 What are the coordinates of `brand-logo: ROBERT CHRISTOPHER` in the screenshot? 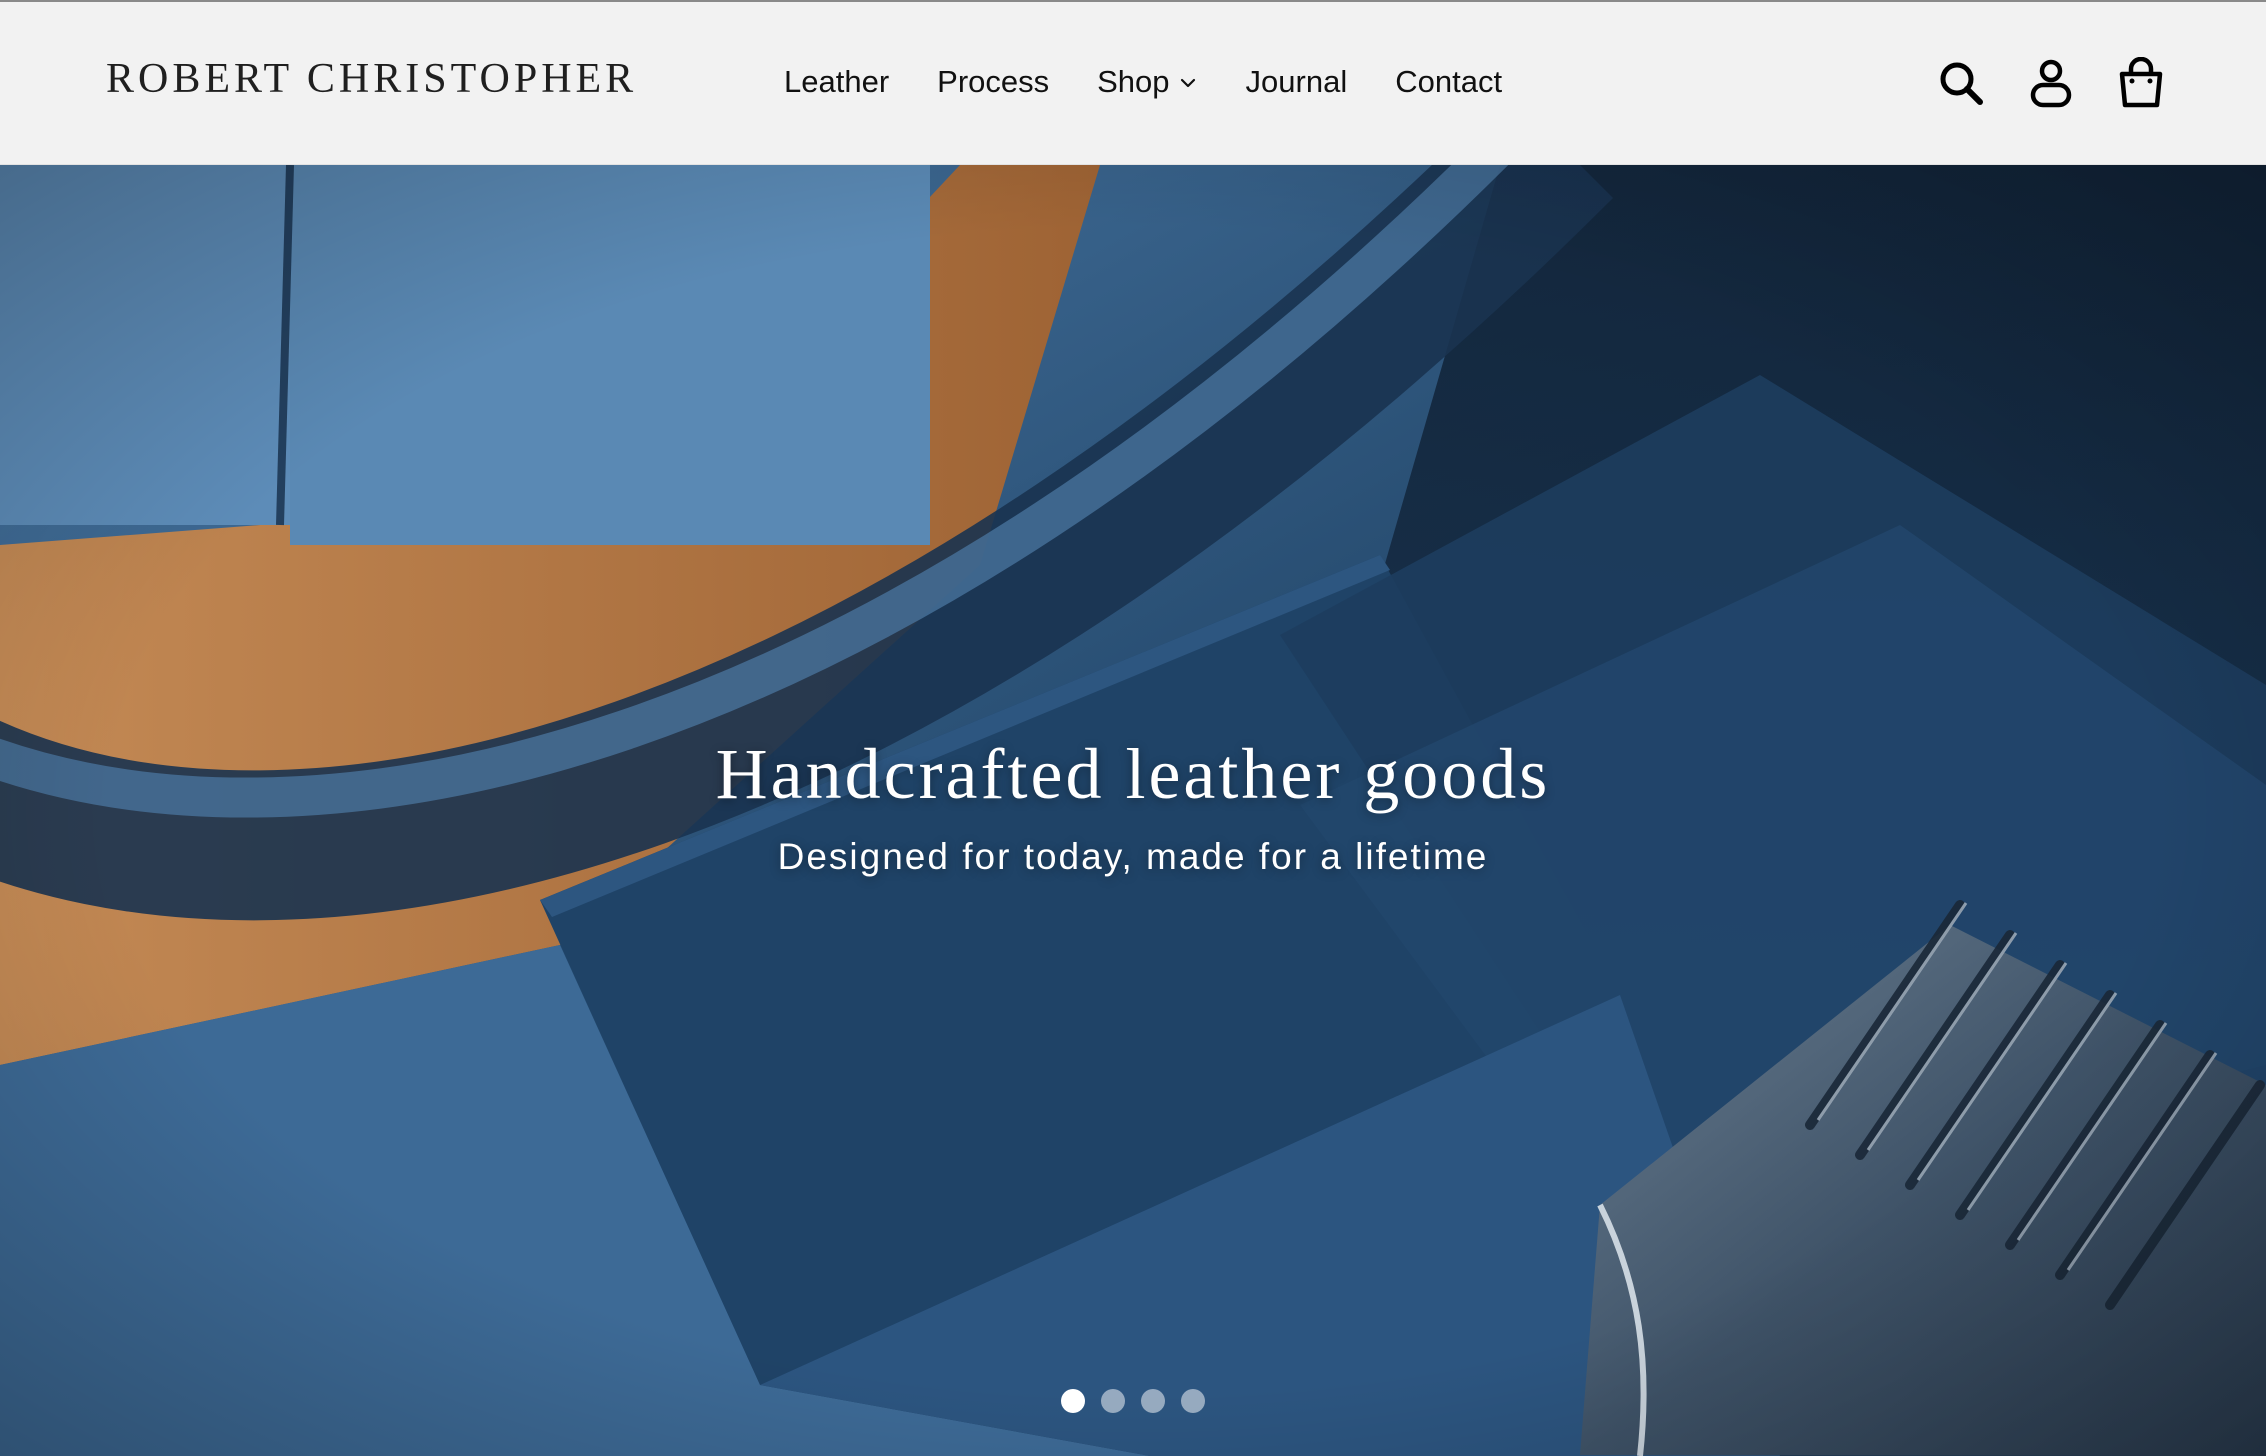 It's located at (371, 79).